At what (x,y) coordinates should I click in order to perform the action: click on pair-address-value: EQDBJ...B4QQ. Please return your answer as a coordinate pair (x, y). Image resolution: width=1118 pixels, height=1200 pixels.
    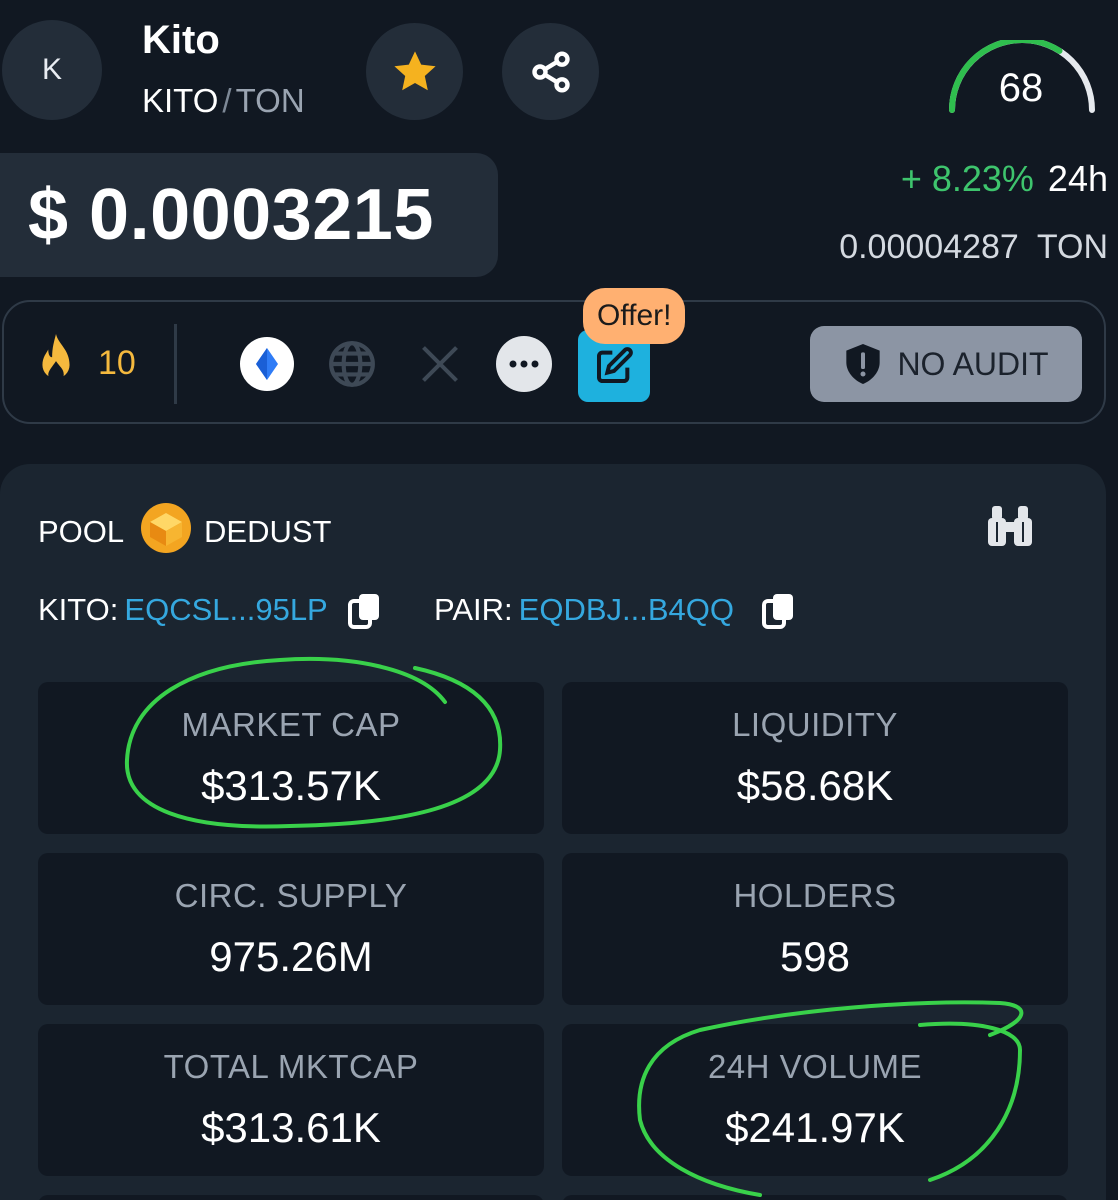
    Looking at the image, I should click on (626, 609).